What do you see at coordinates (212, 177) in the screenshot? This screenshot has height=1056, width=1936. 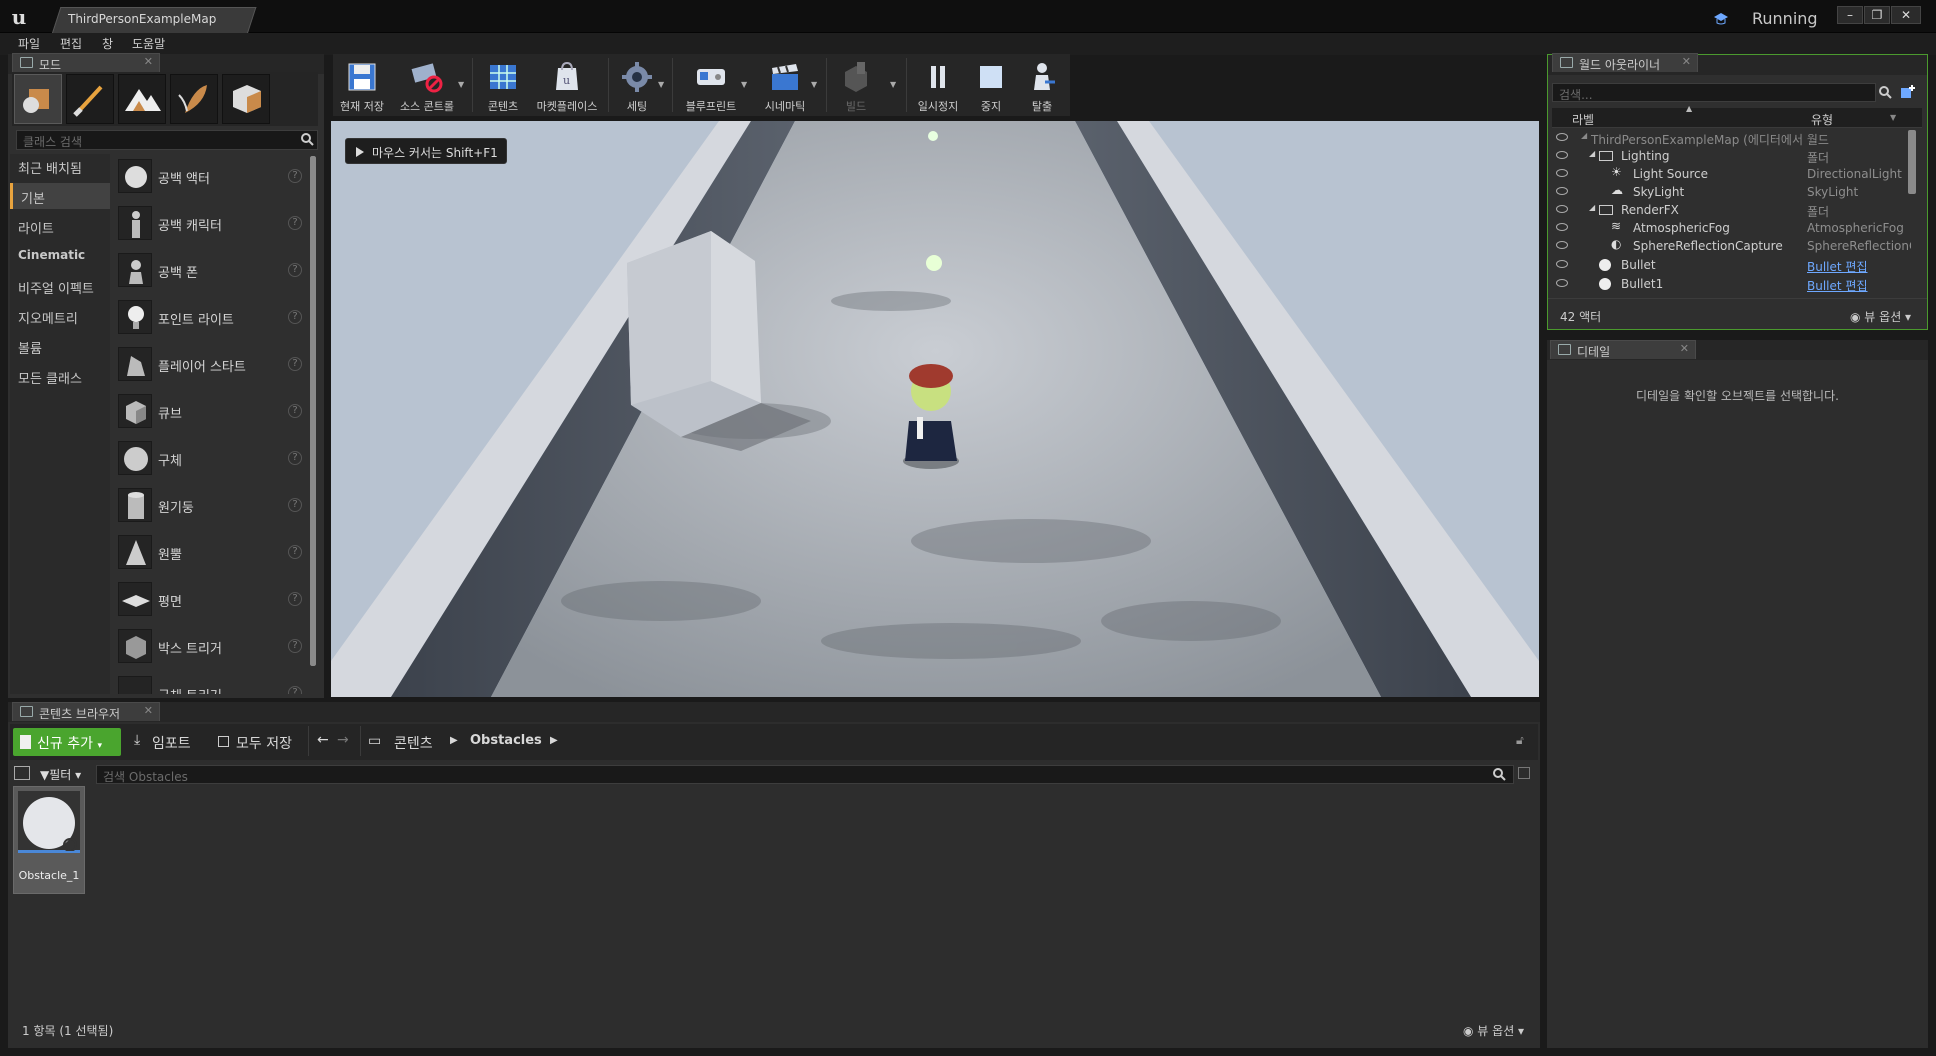 I see `place-item-empty-actor: 공백 액터?` at bounding box center [212, 177].